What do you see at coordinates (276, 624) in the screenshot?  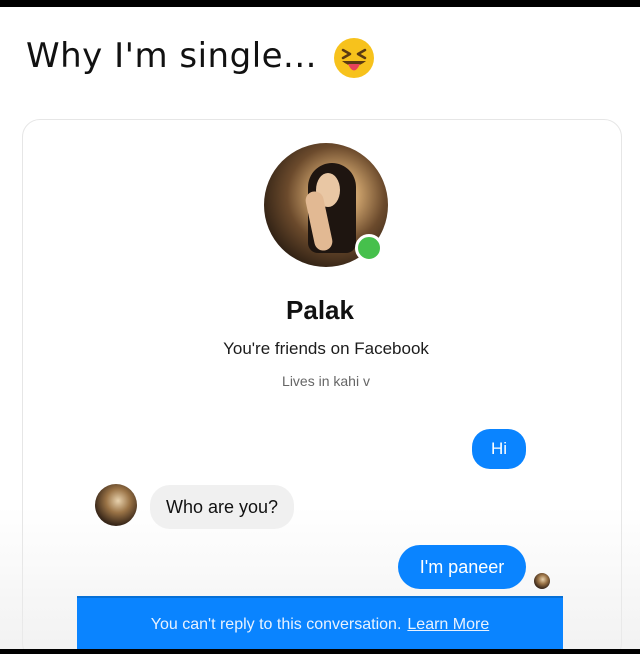 I see `reply-disabled-text: You can't reply to this conversation.` at bounding box center [276, 624].